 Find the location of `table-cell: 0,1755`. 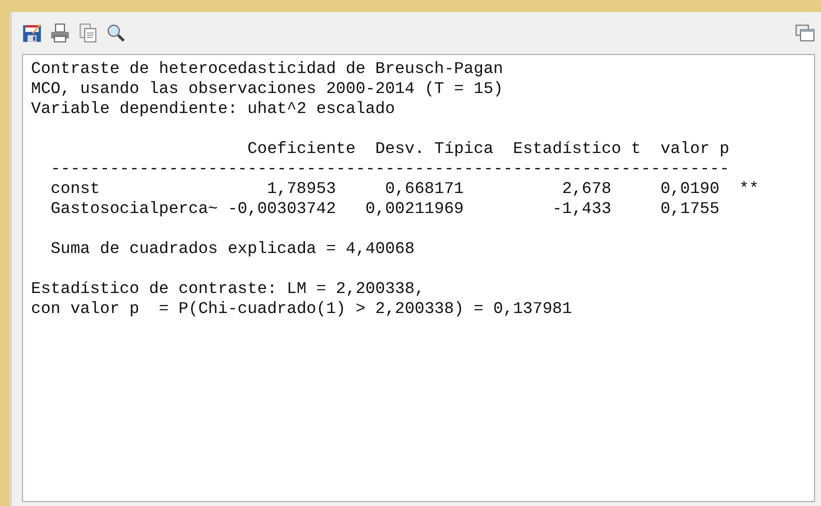

table-cell: 0,1755 is located at coordinates (690, 208).